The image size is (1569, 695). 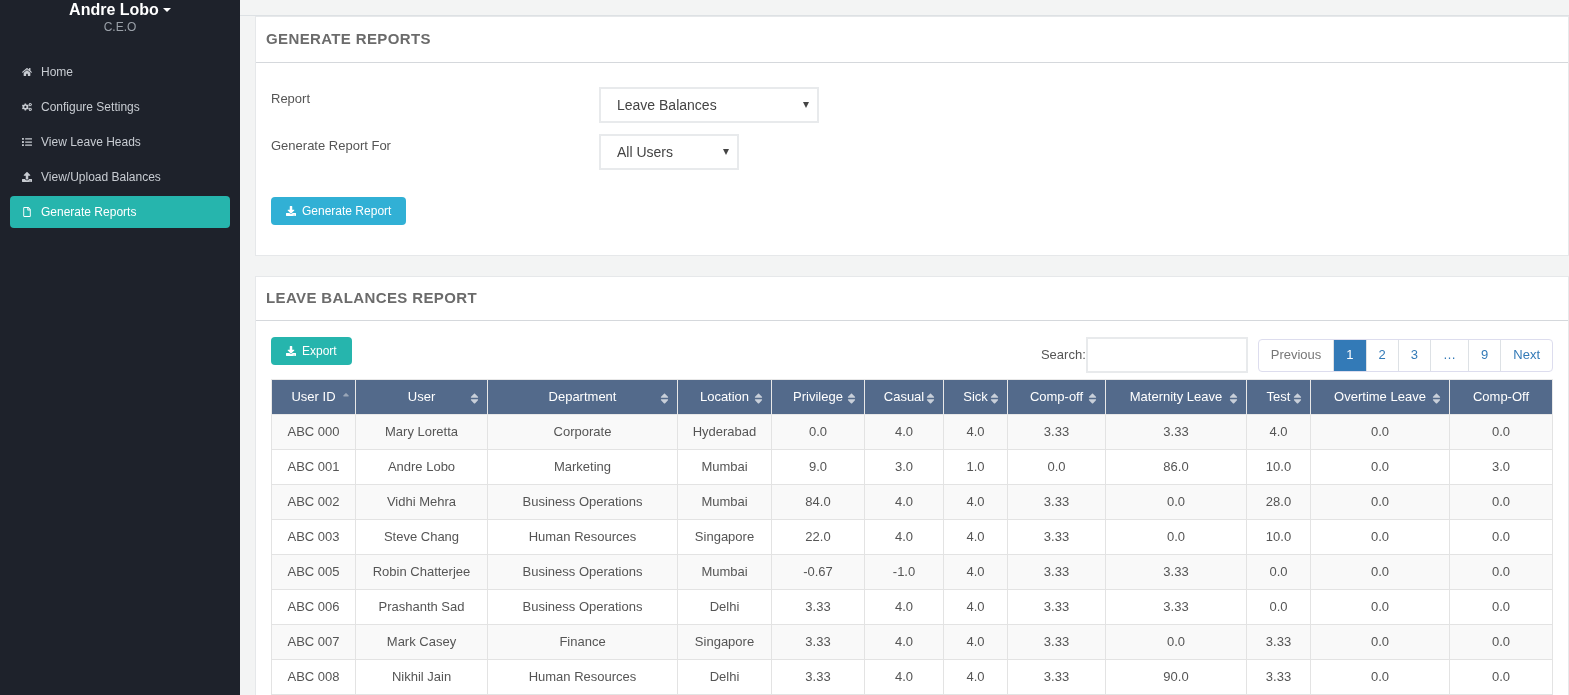 What do you see at coordinates (818, 397) in the screenshot?
I see `column-header: Privilege` at bounding box center [818, 397].